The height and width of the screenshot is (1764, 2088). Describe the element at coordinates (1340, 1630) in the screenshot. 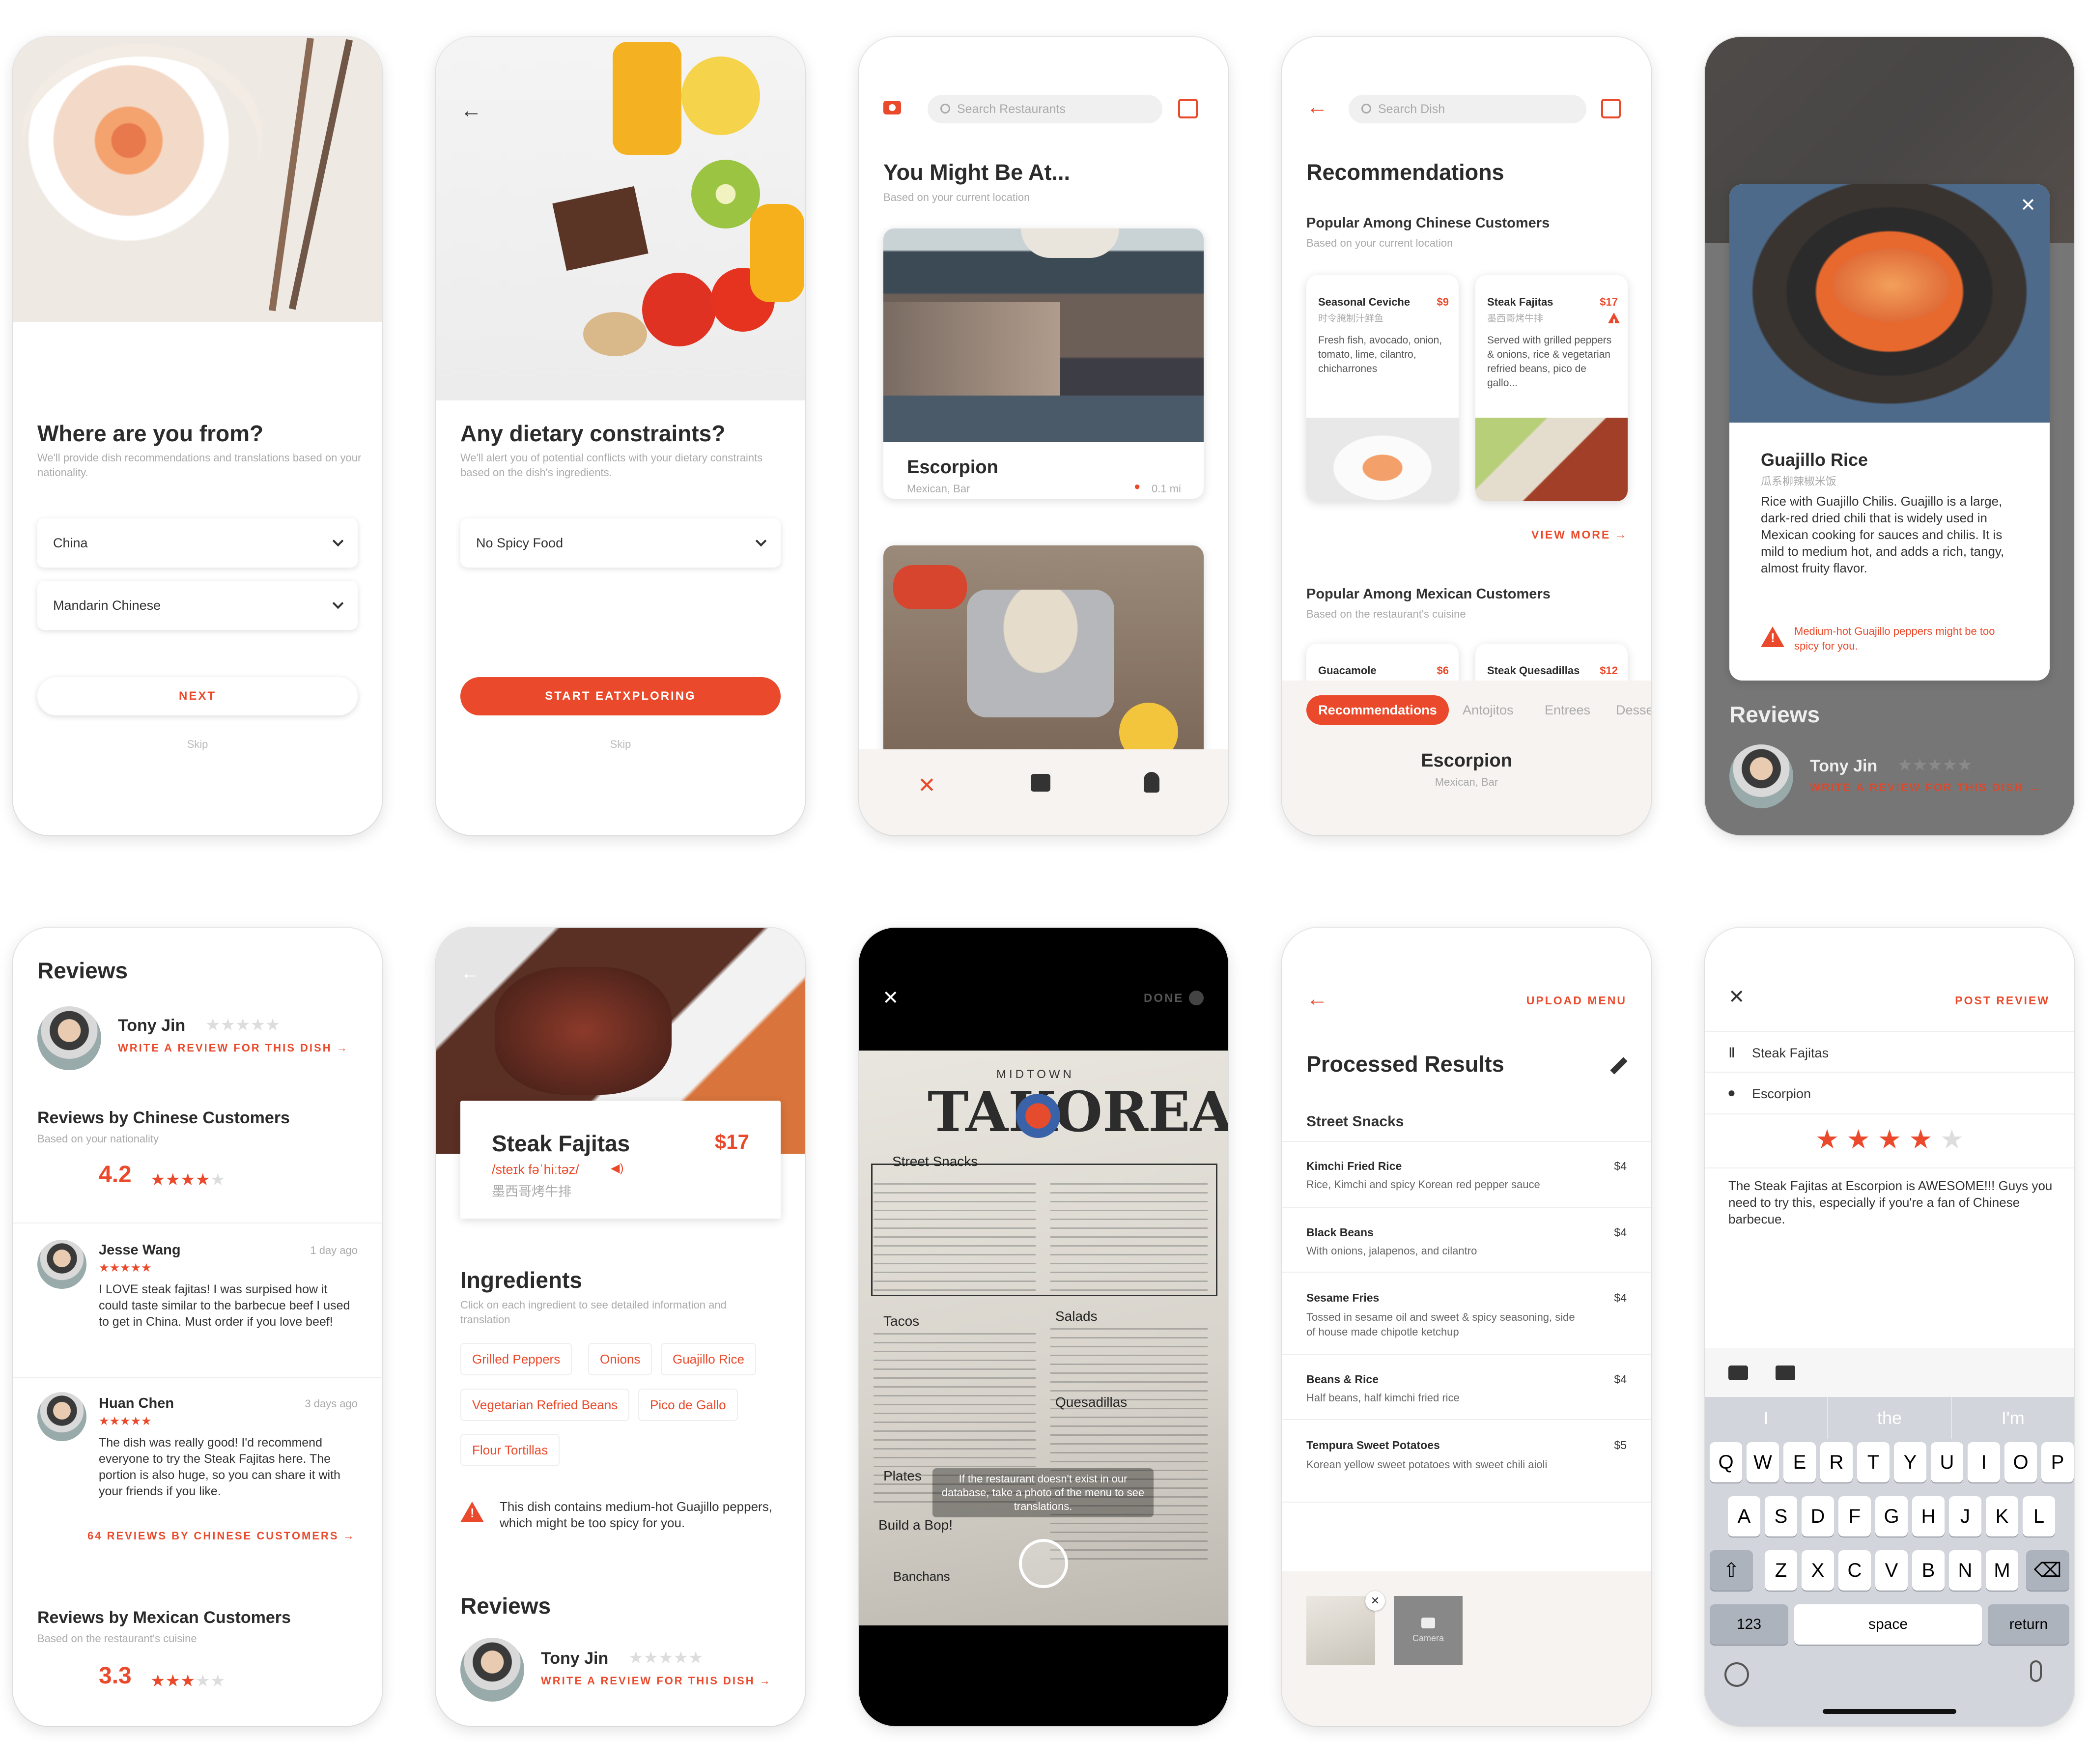

I see `menu-thumbnail` at that location.